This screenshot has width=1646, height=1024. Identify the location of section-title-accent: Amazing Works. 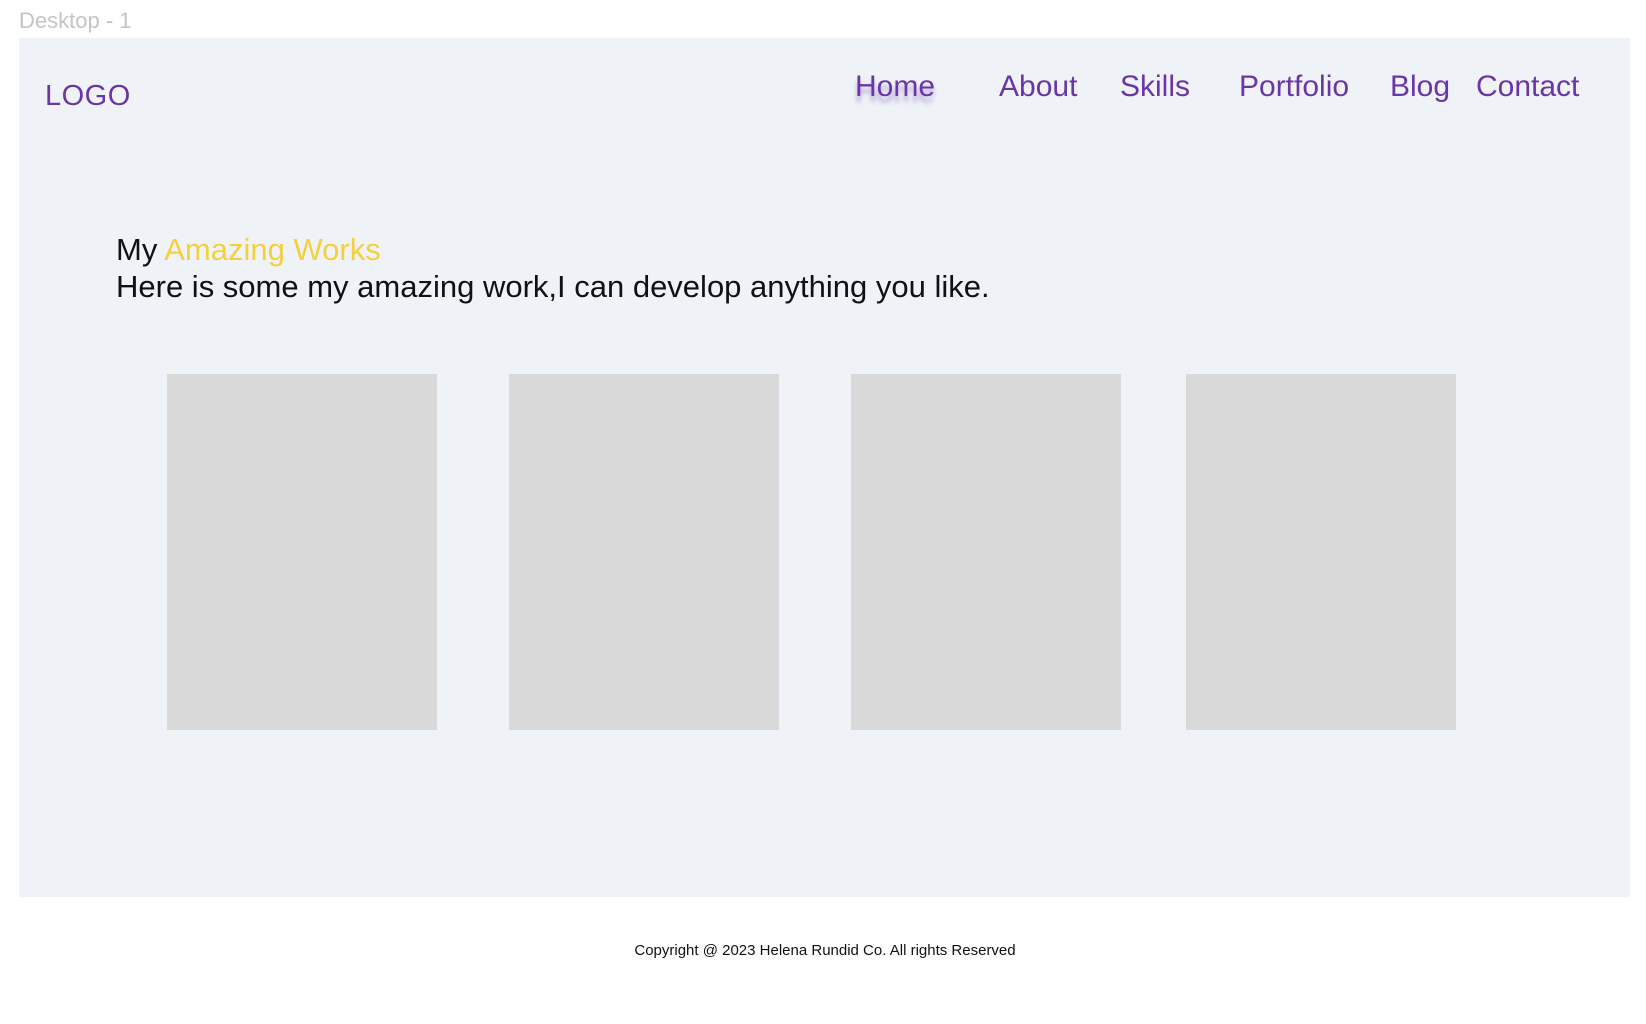
(272, 249).